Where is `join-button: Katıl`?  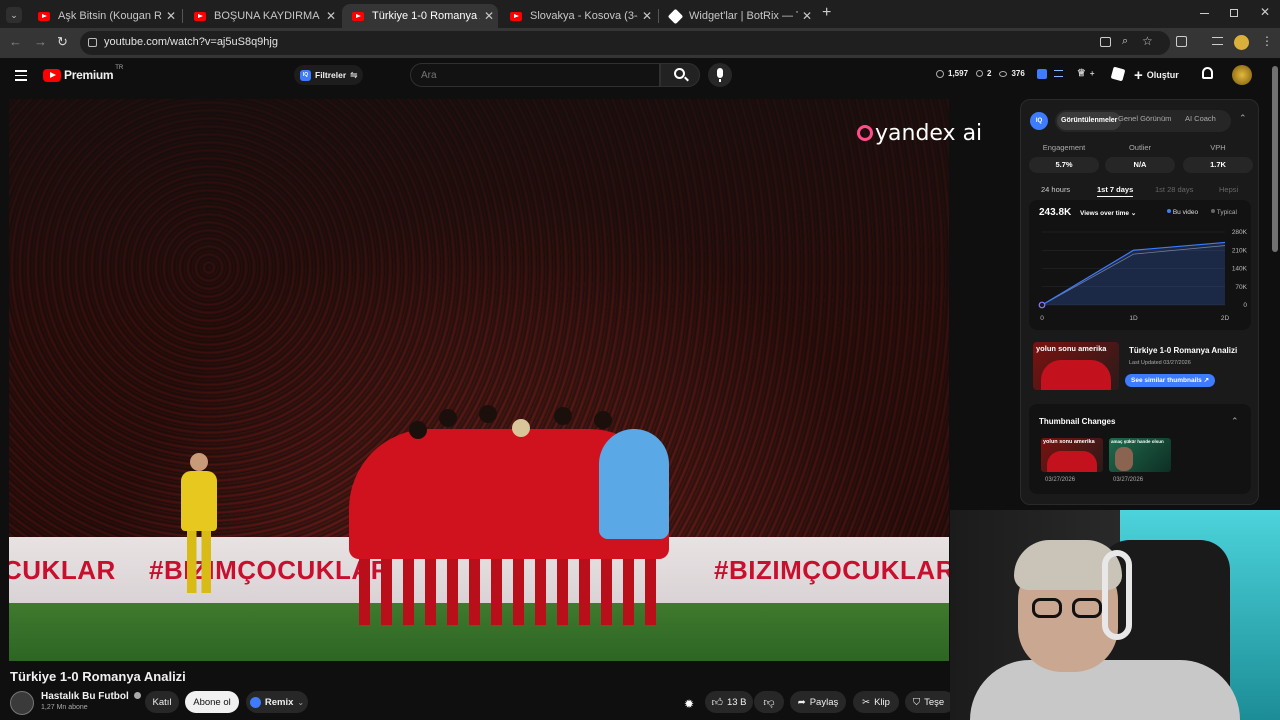
join-button: Katıl is located at coordinates (162, 702).